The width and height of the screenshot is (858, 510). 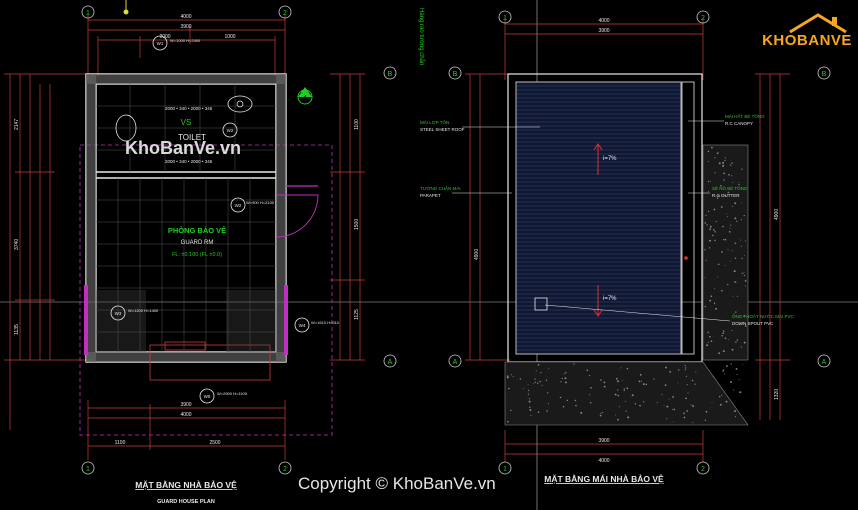 I want to click on window-size: W=1000 H=2400, so click(x=185, y=40).